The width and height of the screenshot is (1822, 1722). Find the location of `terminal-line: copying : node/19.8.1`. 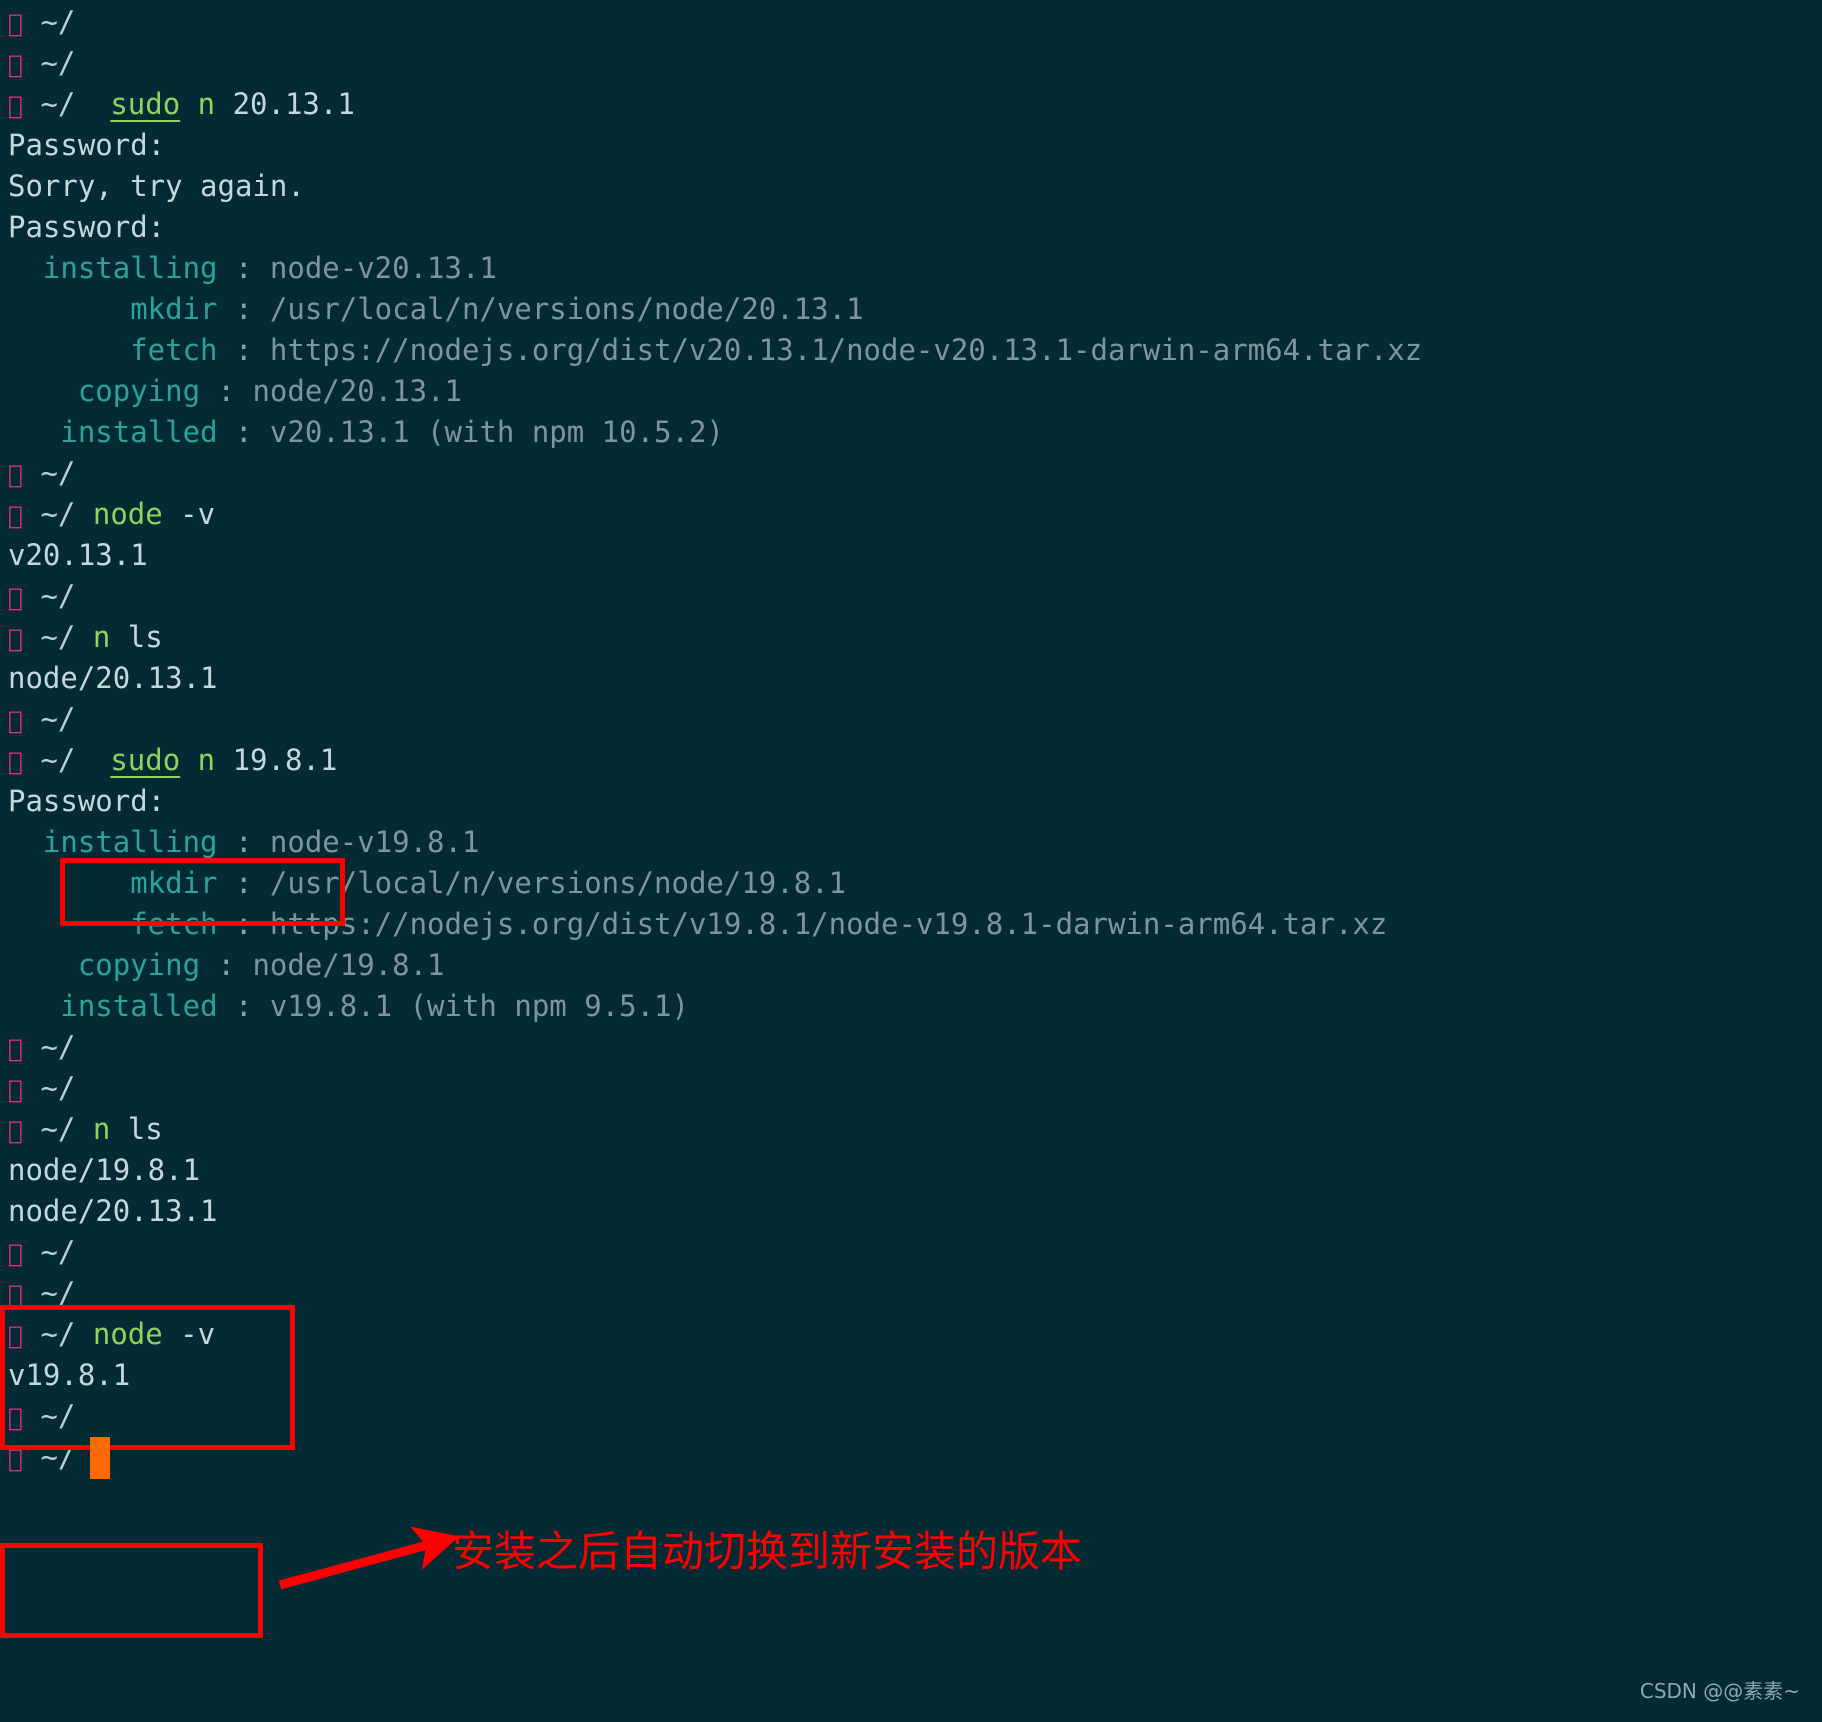

terminal-line: copying : node/19.8.1 is located at coordinates (915, 965).